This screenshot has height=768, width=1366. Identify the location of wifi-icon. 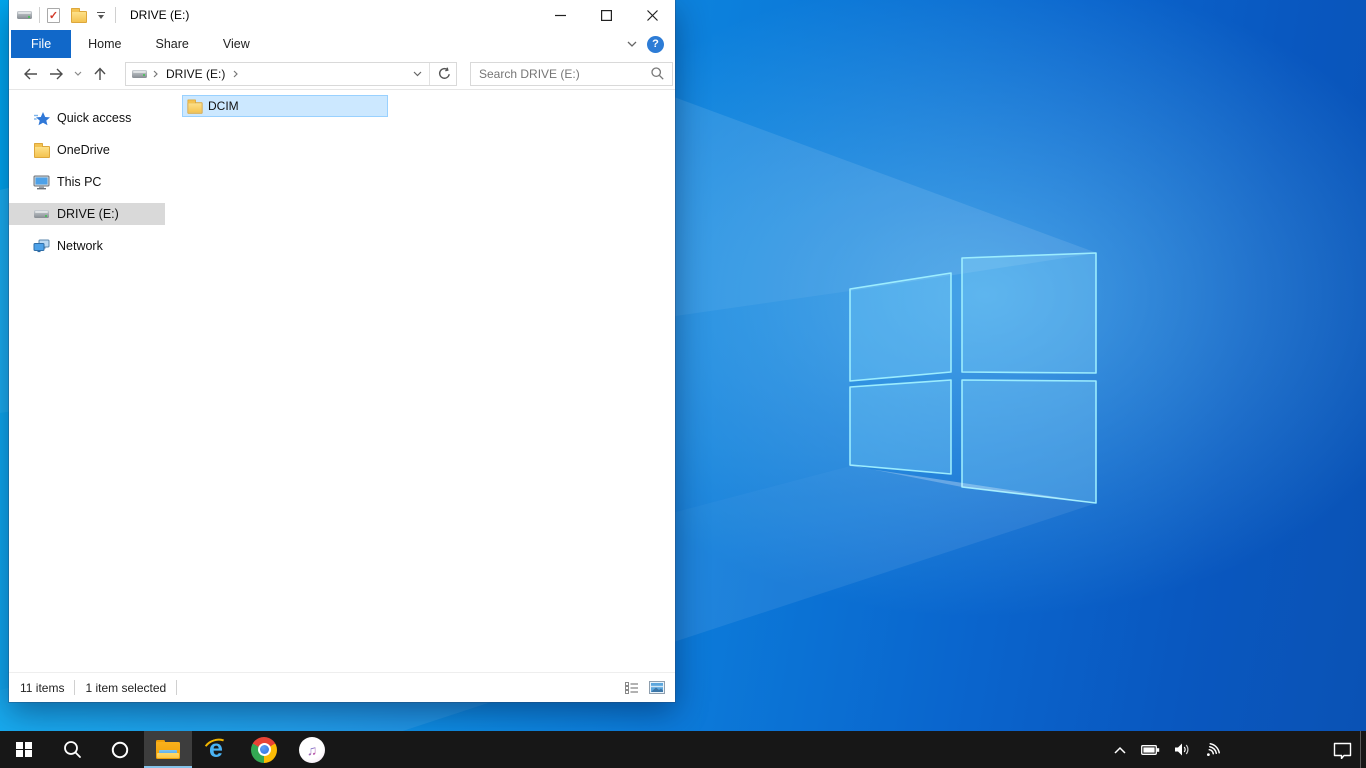
(1213, 749).